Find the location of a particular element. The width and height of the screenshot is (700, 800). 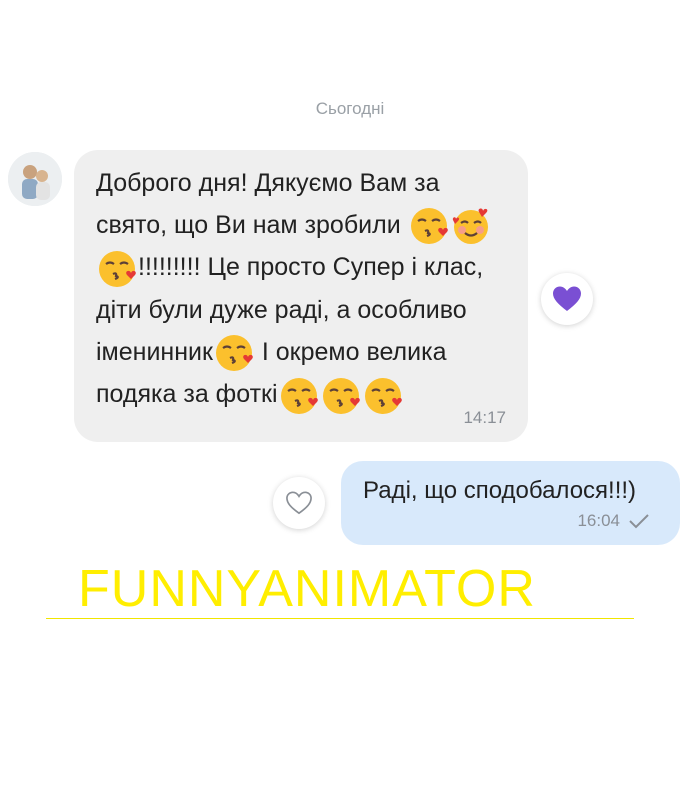

message-meta: 16:04 is located at coordinates (613, 521).